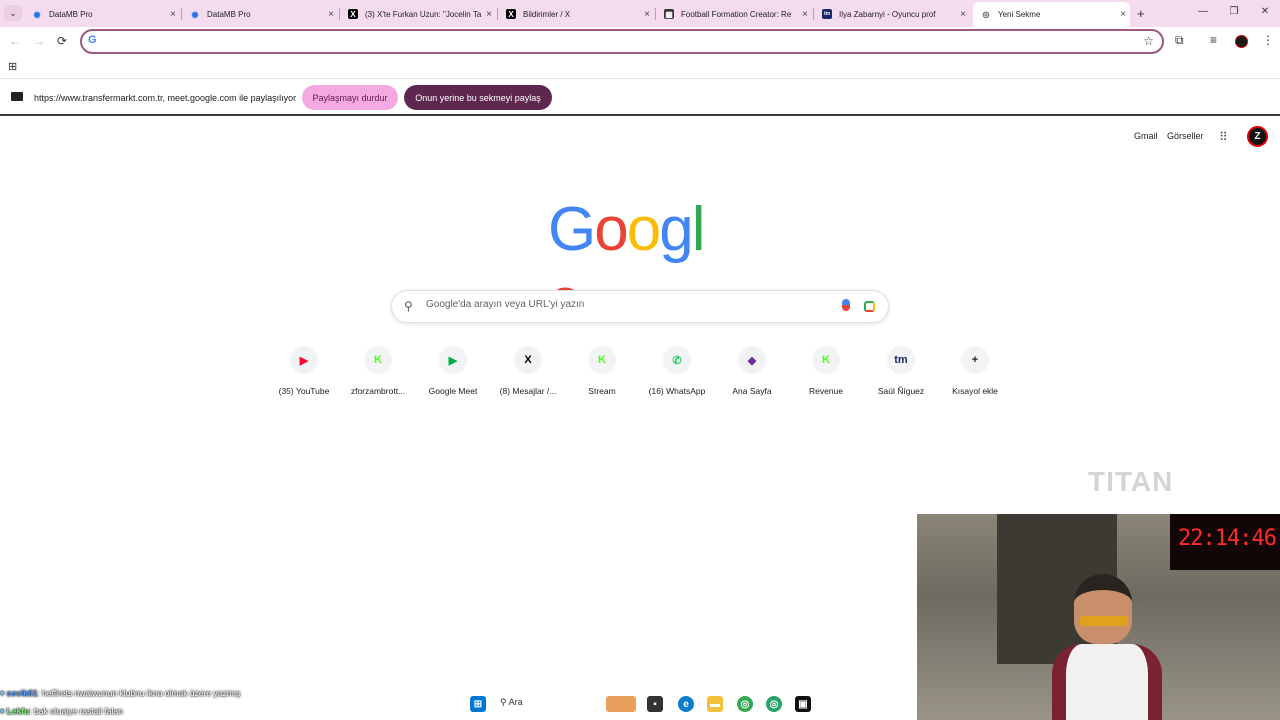 The width and height of the screenshot is (1280, 720). What do you see at coordinates (576, 14) in the screenshot?
I see `tab-bildirimler: X Bildirimler / X ×` at bounding box center [576, 14].